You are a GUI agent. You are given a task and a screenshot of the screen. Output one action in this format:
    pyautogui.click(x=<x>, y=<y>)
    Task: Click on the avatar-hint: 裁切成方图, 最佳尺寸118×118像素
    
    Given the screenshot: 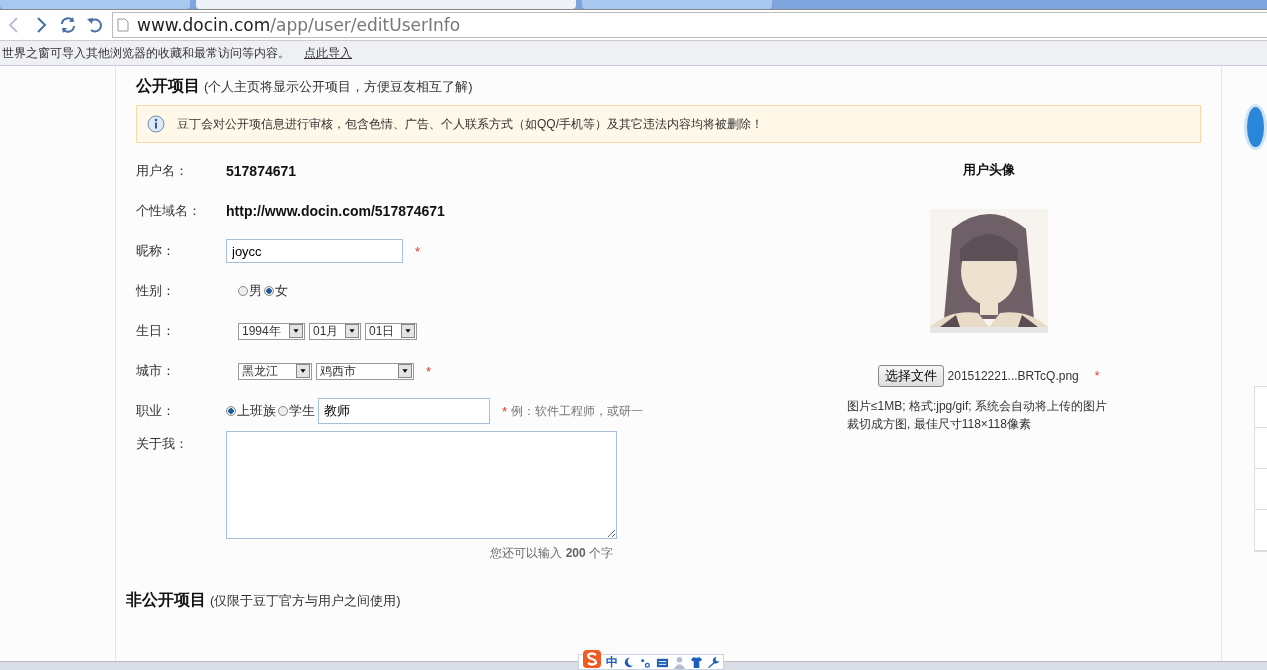 What is the action you would take?
    pyautogui.click(x=939, y=424)
    